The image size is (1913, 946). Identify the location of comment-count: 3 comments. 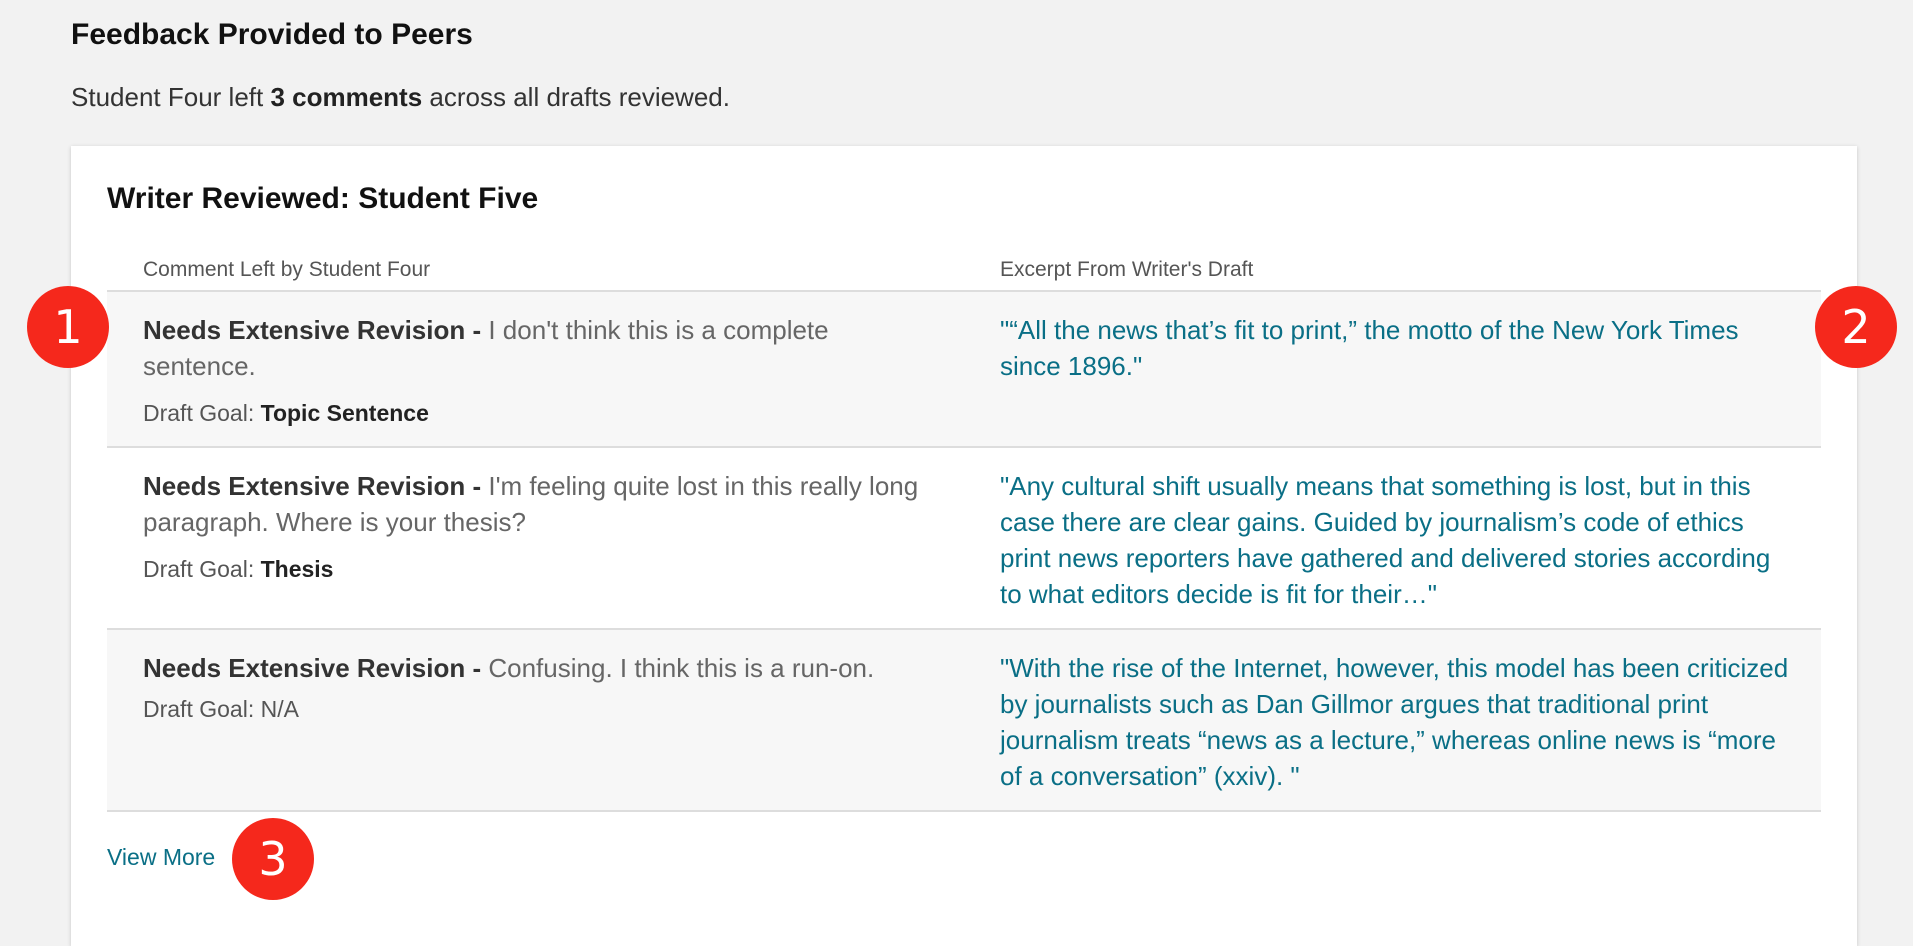
(346, 97).